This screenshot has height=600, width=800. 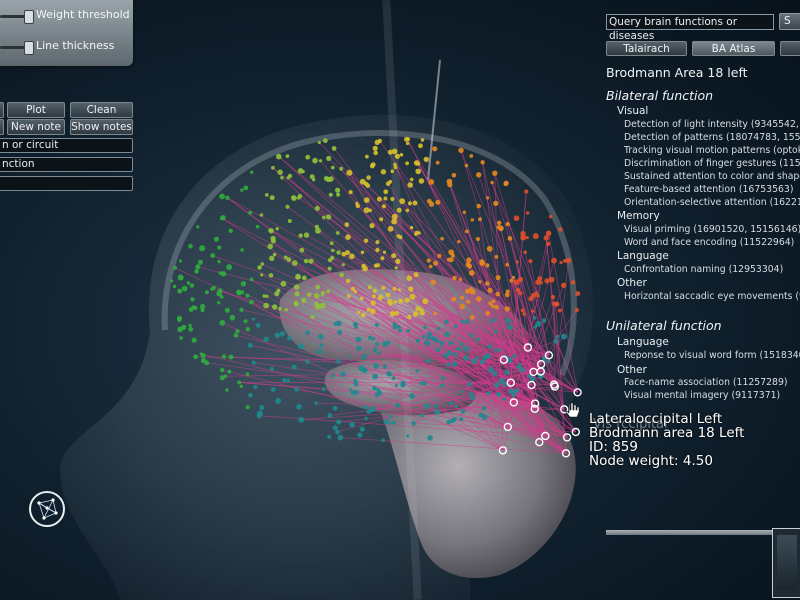 What do you see at coordinates (789, 21) in the screenshot?
I see `search-button: S` at bounding box center [789, 21].